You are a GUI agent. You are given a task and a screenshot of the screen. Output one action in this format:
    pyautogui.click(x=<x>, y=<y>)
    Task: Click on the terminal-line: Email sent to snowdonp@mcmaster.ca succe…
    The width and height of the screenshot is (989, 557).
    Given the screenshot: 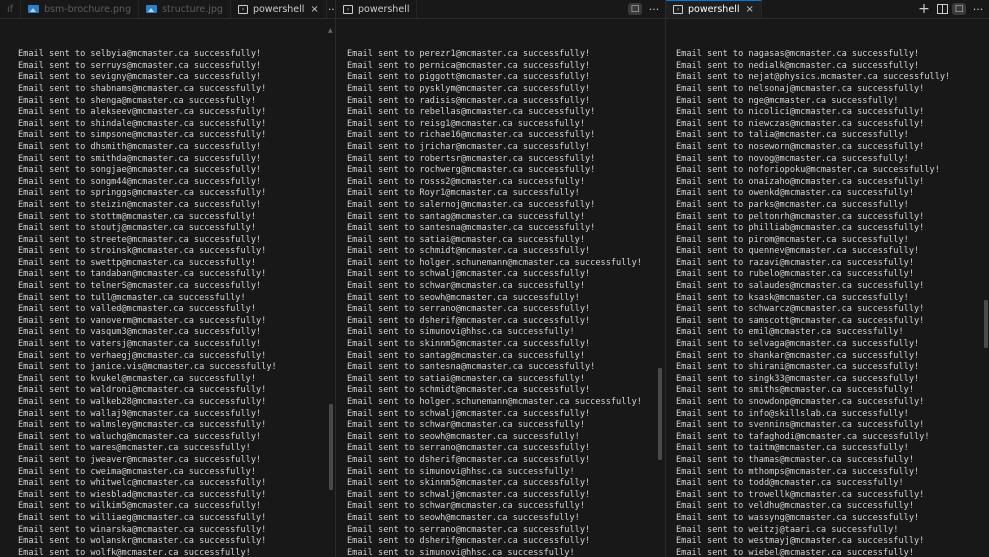 What is the action you would take?
    pyautogui.click(x=800, y=402)
    